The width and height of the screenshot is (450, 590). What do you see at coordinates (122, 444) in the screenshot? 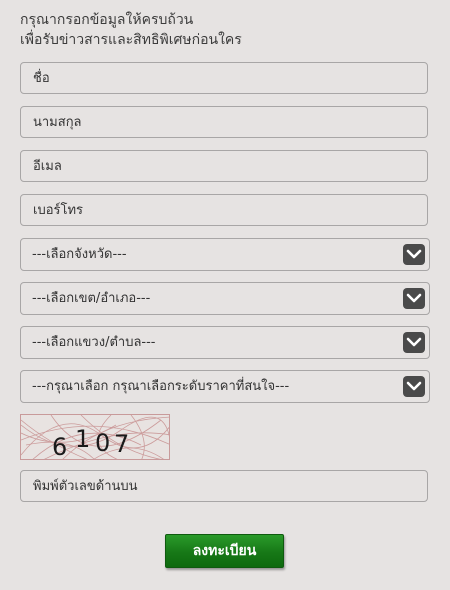
I see `captcha-digit: 7` at bounding box center [122, 444].